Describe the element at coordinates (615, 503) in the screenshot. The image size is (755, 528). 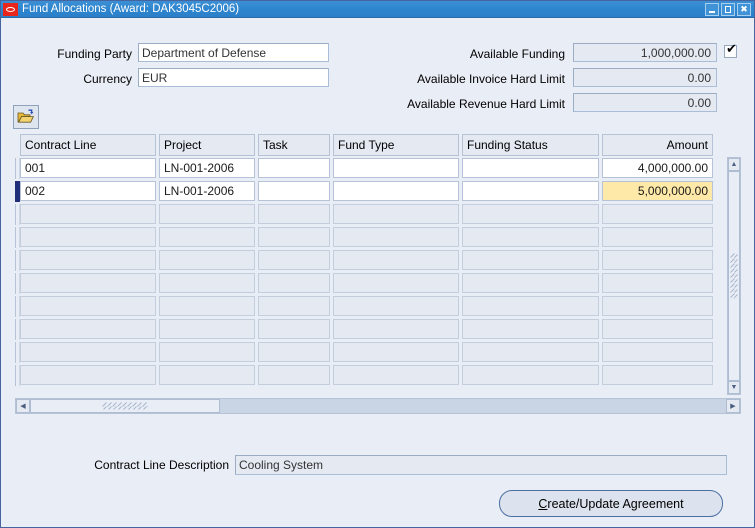
I see `agreement-button-label: reate/Update Agreement` at that location.